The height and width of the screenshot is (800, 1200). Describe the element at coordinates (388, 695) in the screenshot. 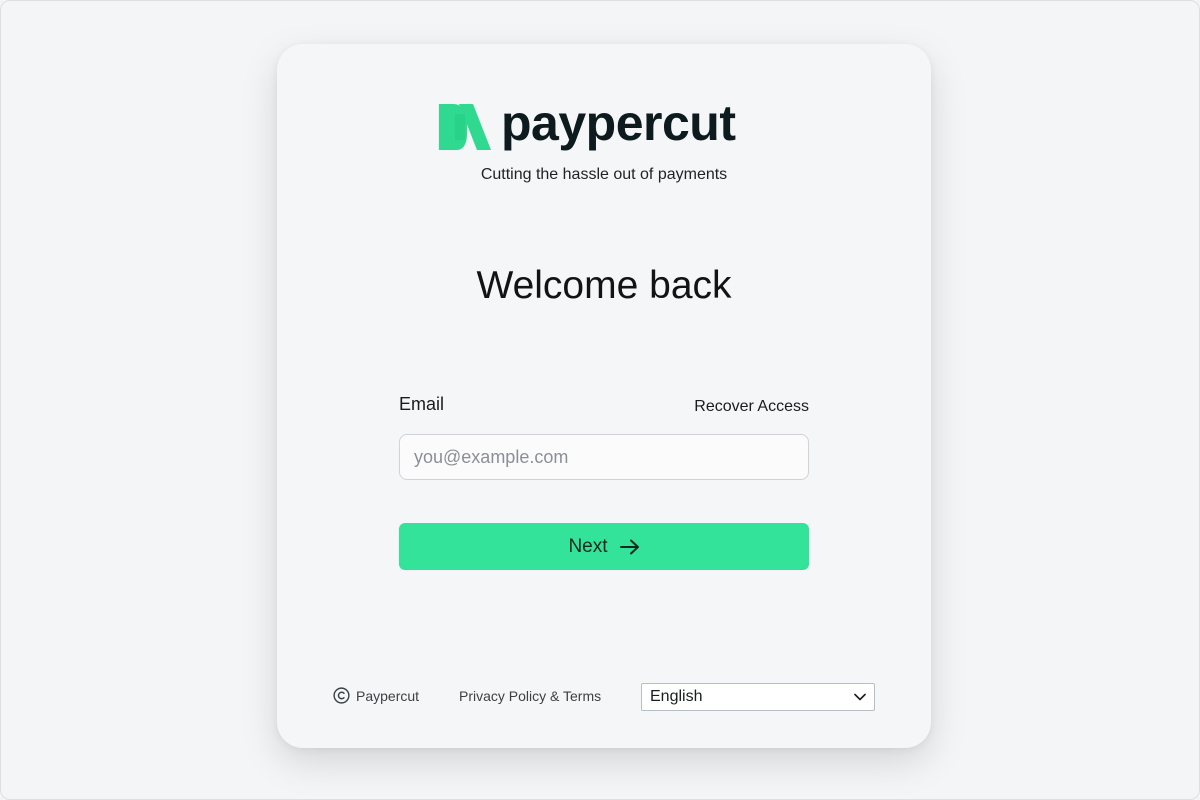

I see `copyright-text: Paypercut` at that location.